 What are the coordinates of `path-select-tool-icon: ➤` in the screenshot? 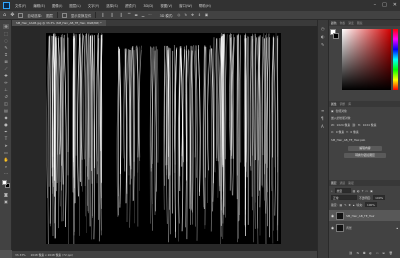 It's located at (6, 145).